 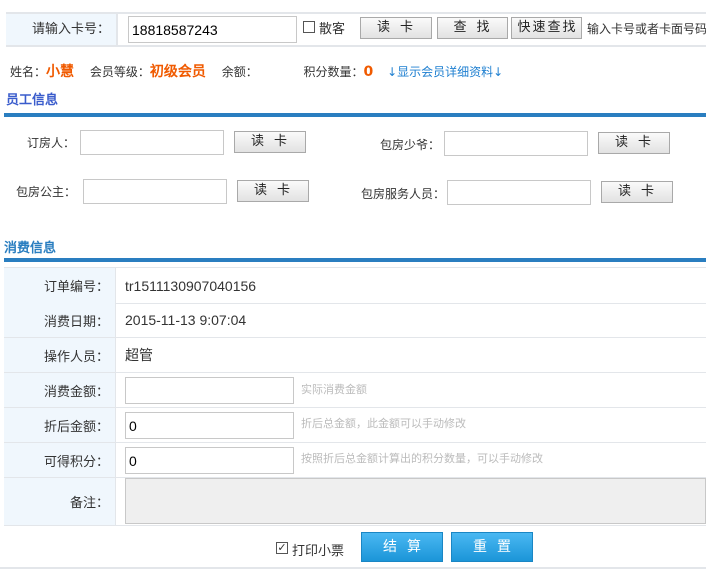 What do you see at coordinates (270, 142) in the screenshot?
I see `booker-read-card-button: 读卡` at bounding box center [270, 142].